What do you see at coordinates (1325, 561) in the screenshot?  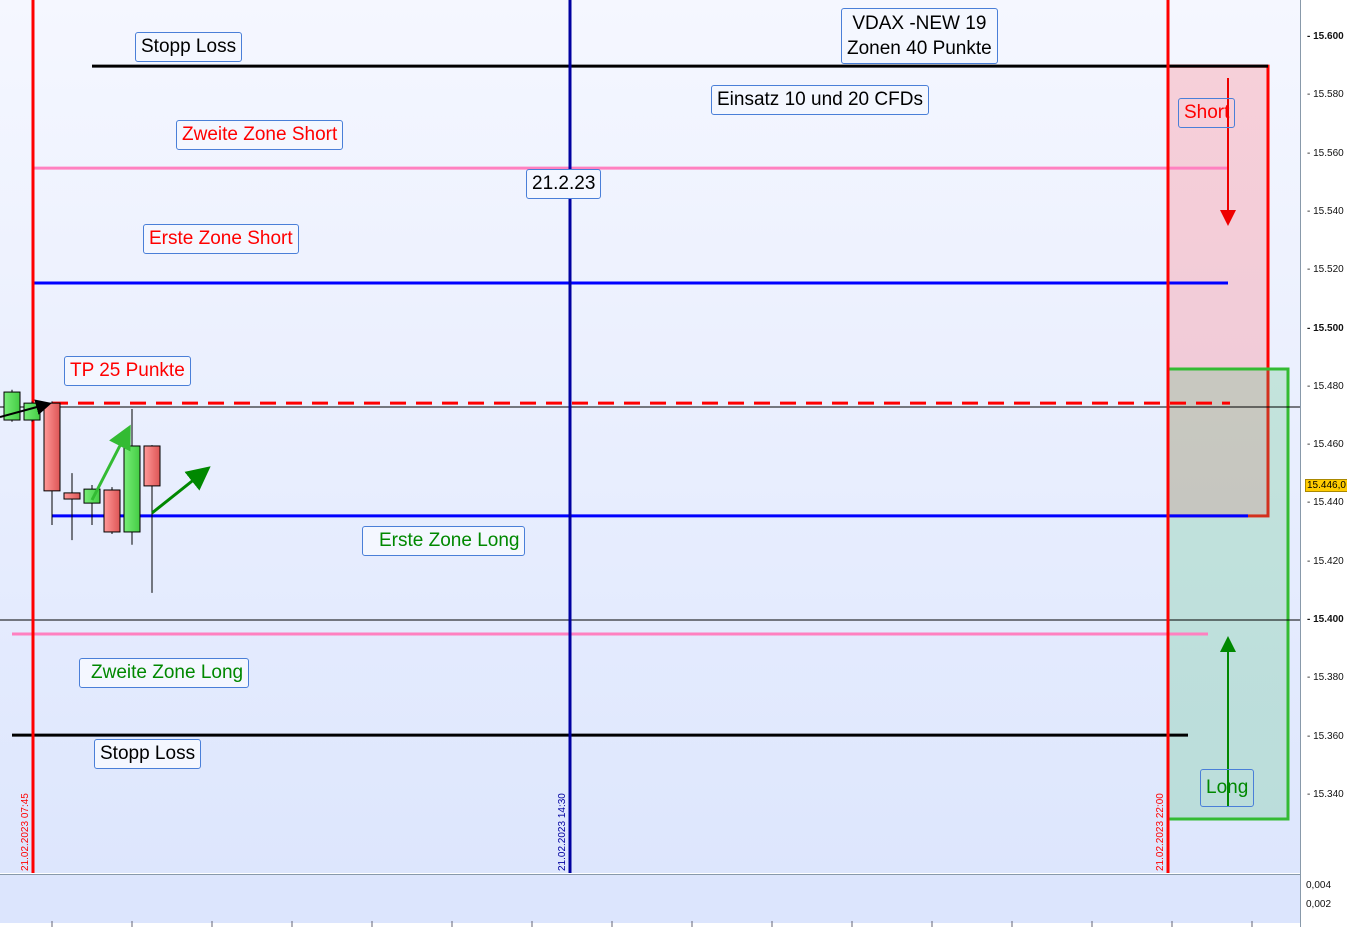 I see `y-tick-label: - 15.420` at bounding box center [1325, 561].